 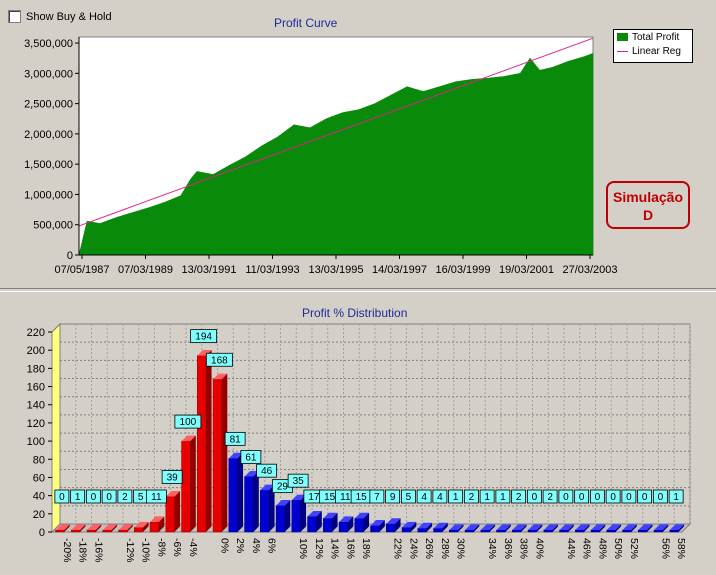 I want to click on y-tick-label: 1,500,000, so click(x=48, y=165).